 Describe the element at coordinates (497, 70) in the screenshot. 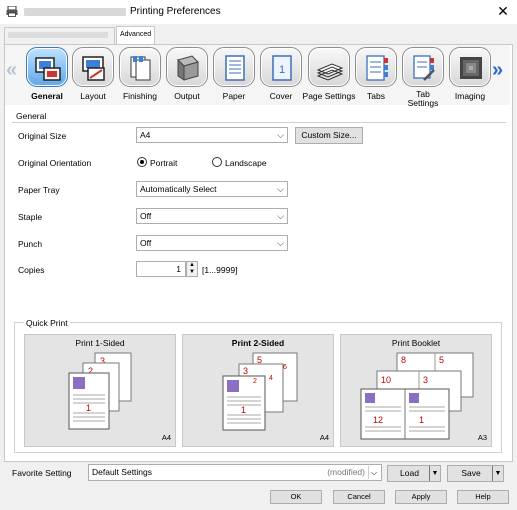

I see `scroll-right-icon: »` at that location.